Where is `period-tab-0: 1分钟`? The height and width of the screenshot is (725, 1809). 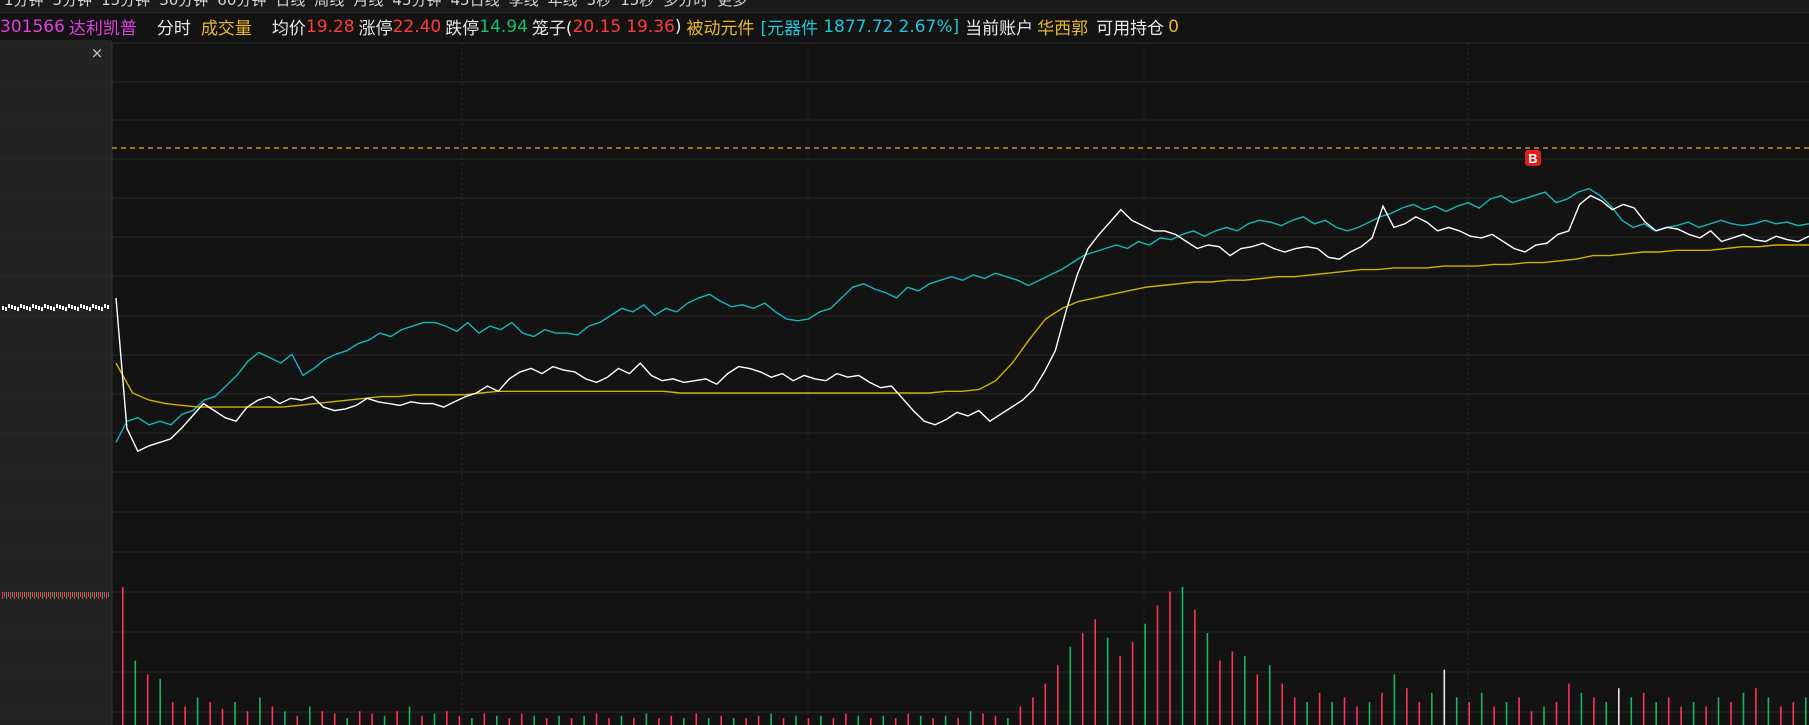 period-tab-0: 1分钟 is located at coordinates (24, 5).